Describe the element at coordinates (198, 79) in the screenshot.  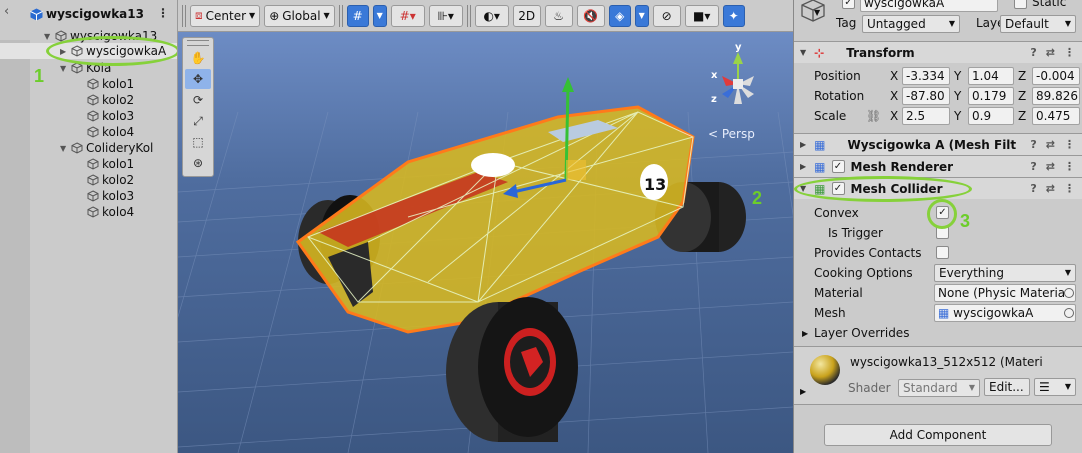
I see `move-tool-button: ✥` at that location.